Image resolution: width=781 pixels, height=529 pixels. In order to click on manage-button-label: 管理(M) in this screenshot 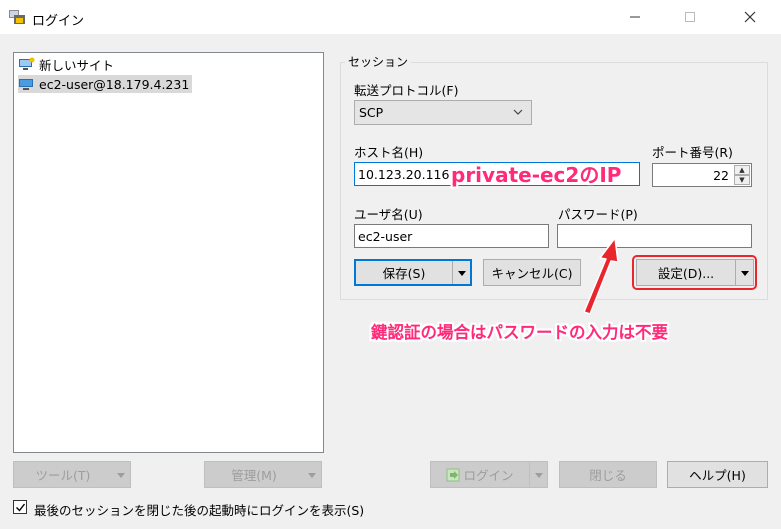, I will do `click(254, 475)`.